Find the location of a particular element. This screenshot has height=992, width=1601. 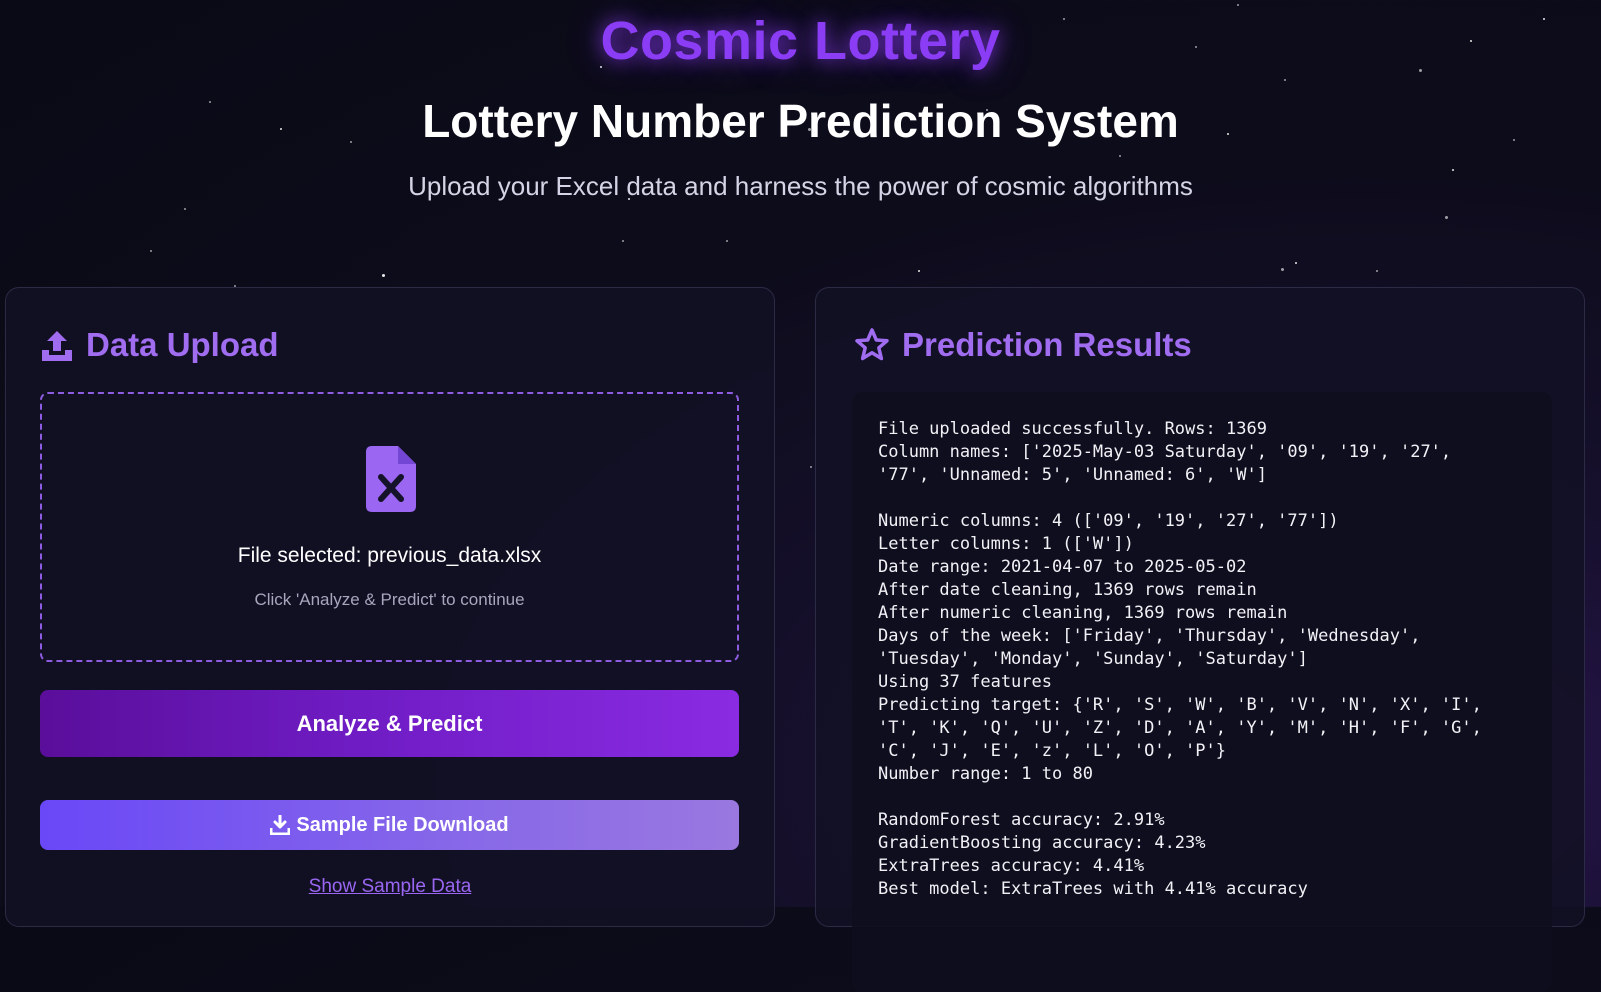

star-icon is located at coordinates (872, 345).